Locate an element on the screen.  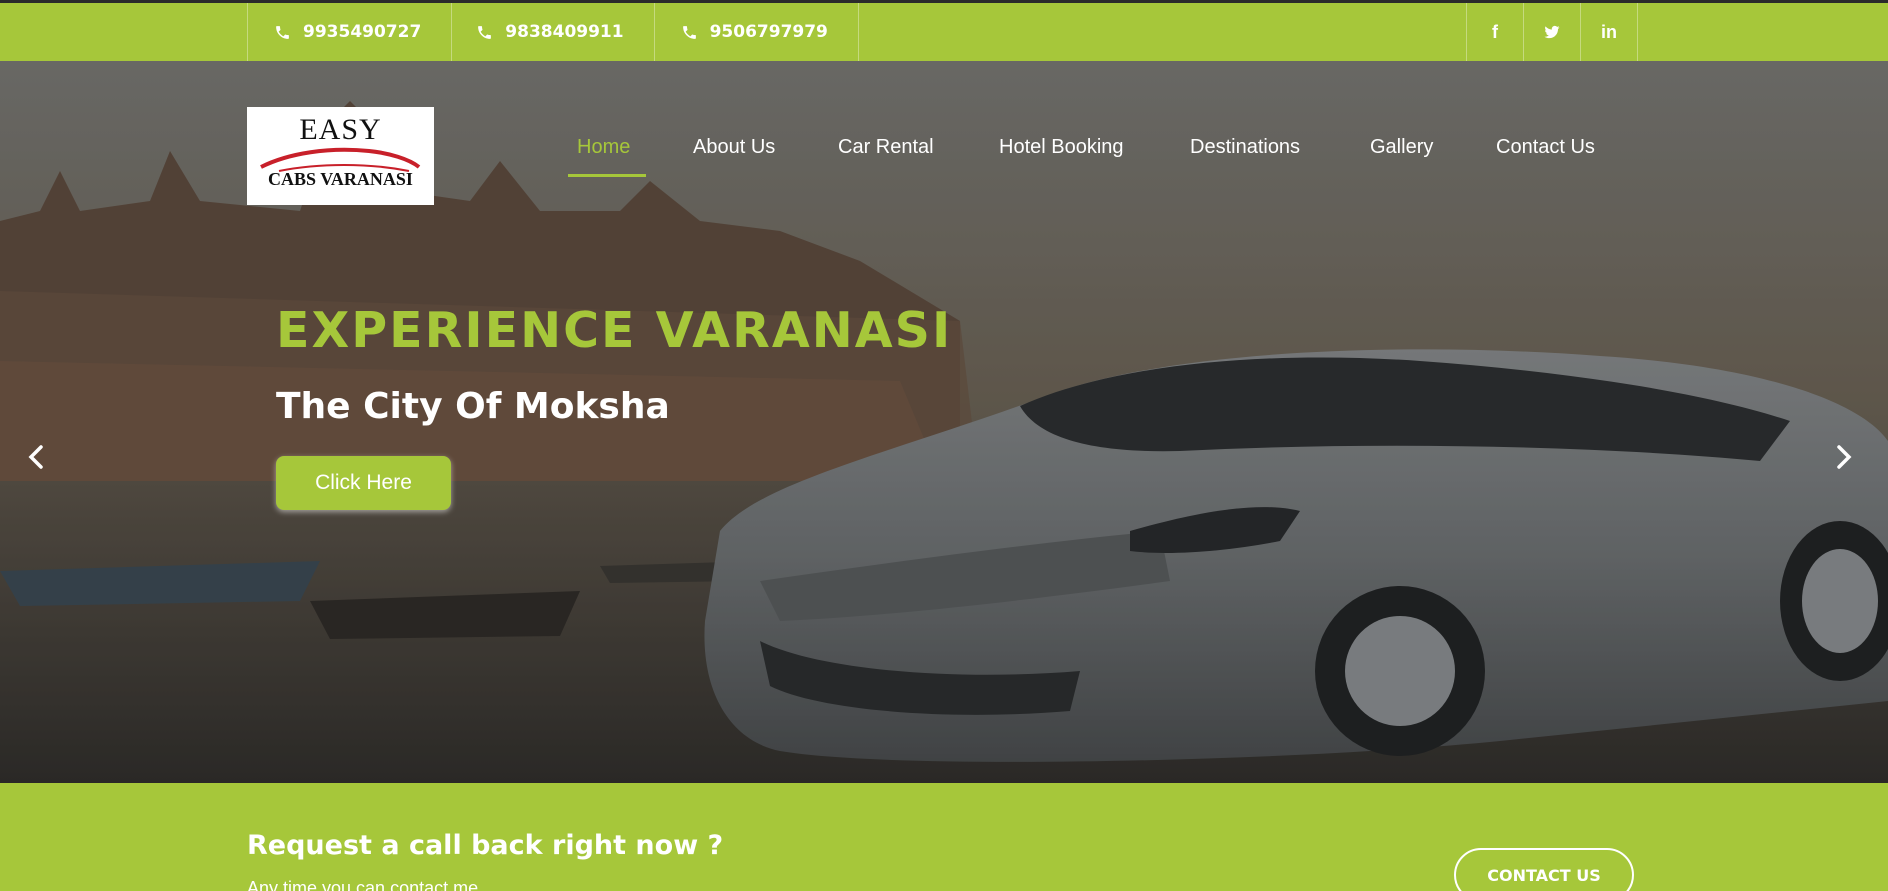
phone-number: 9935490727 is located at coordinates (362, 32).